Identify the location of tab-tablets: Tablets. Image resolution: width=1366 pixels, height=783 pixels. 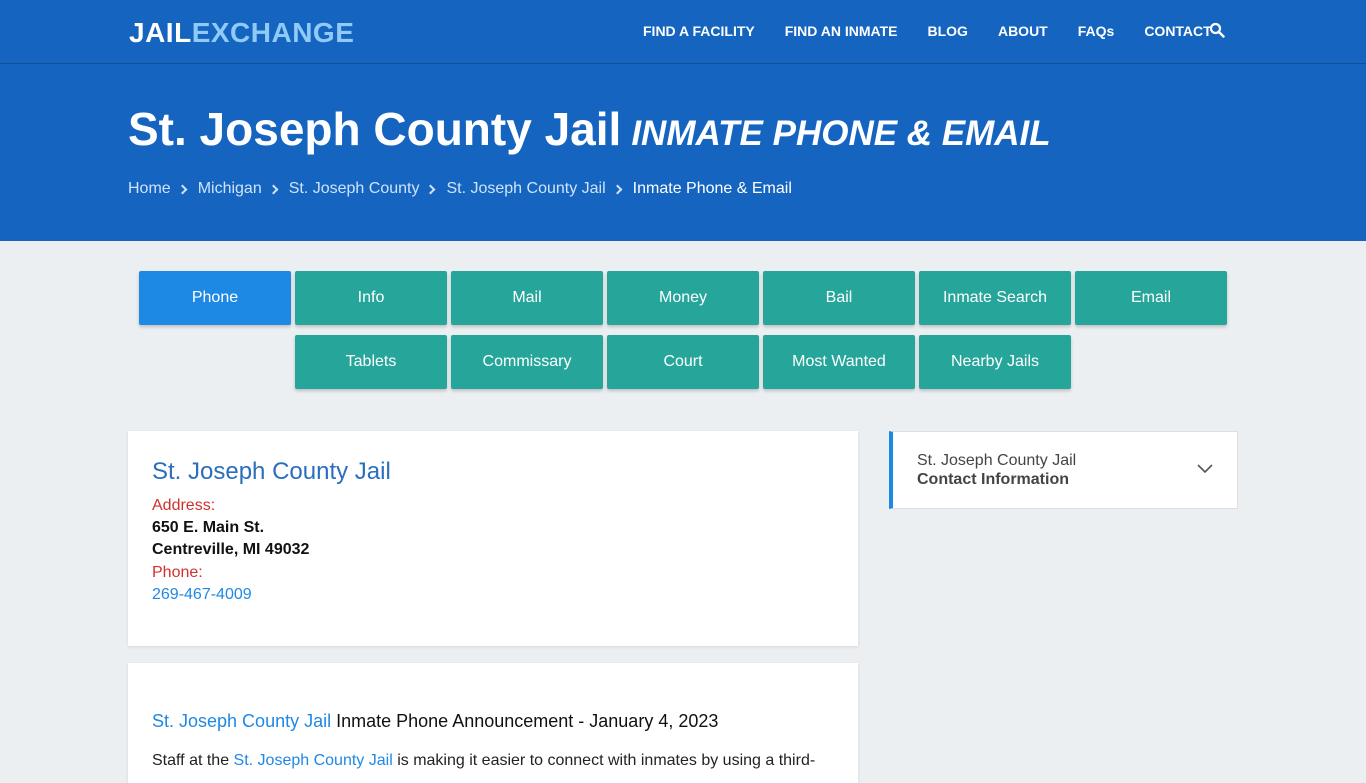
(371, 362).